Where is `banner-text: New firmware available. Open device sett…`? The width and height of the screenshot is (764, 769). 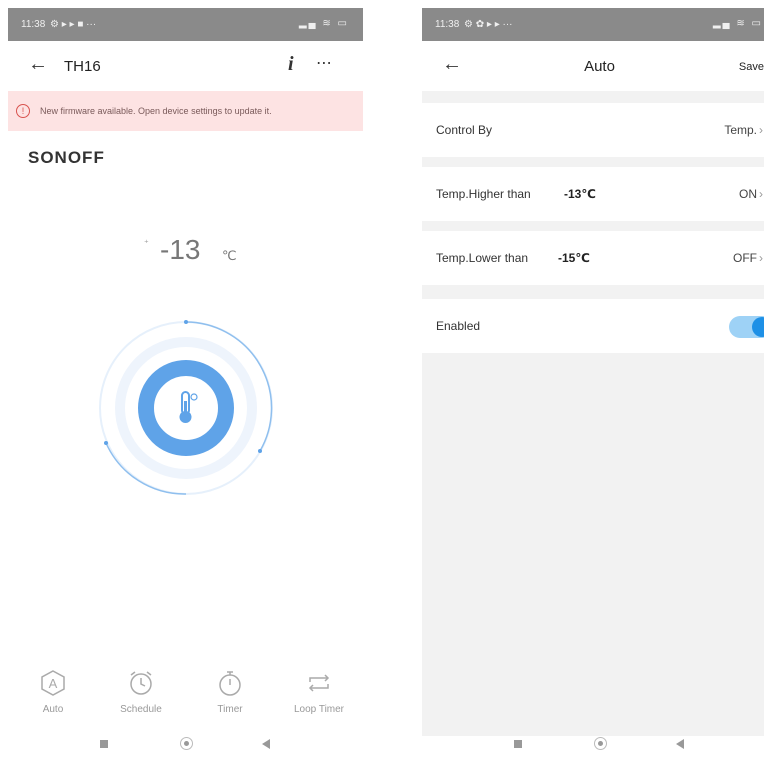
banner-text: New firmware available. Open device sett… is located at coordinates (156, 111).